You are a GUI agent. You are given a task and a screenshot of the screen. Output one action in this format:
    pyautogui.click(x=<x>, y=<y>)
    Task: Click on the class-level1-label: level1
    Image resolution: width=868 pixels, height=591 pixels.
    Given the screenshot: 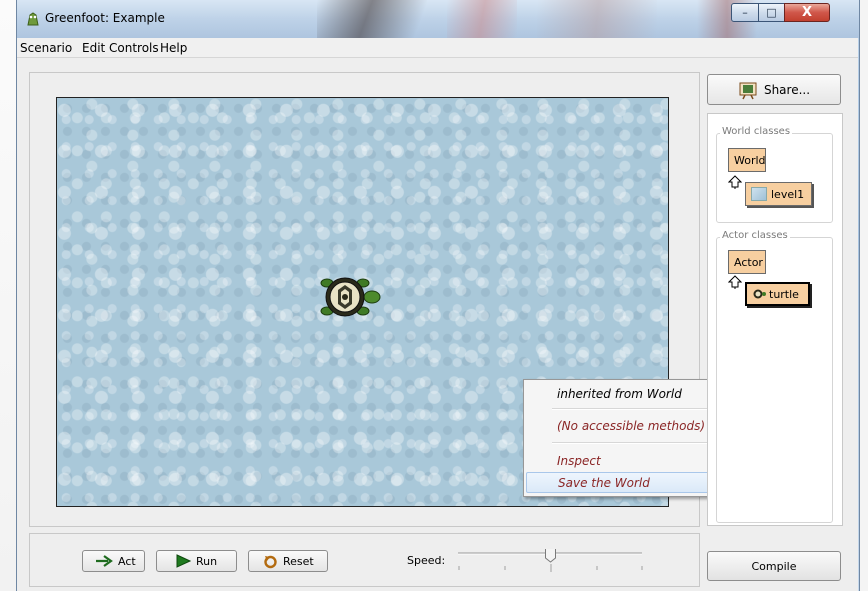 What is the action you would take?
    pyautogui.click(x=788, y=194)
    